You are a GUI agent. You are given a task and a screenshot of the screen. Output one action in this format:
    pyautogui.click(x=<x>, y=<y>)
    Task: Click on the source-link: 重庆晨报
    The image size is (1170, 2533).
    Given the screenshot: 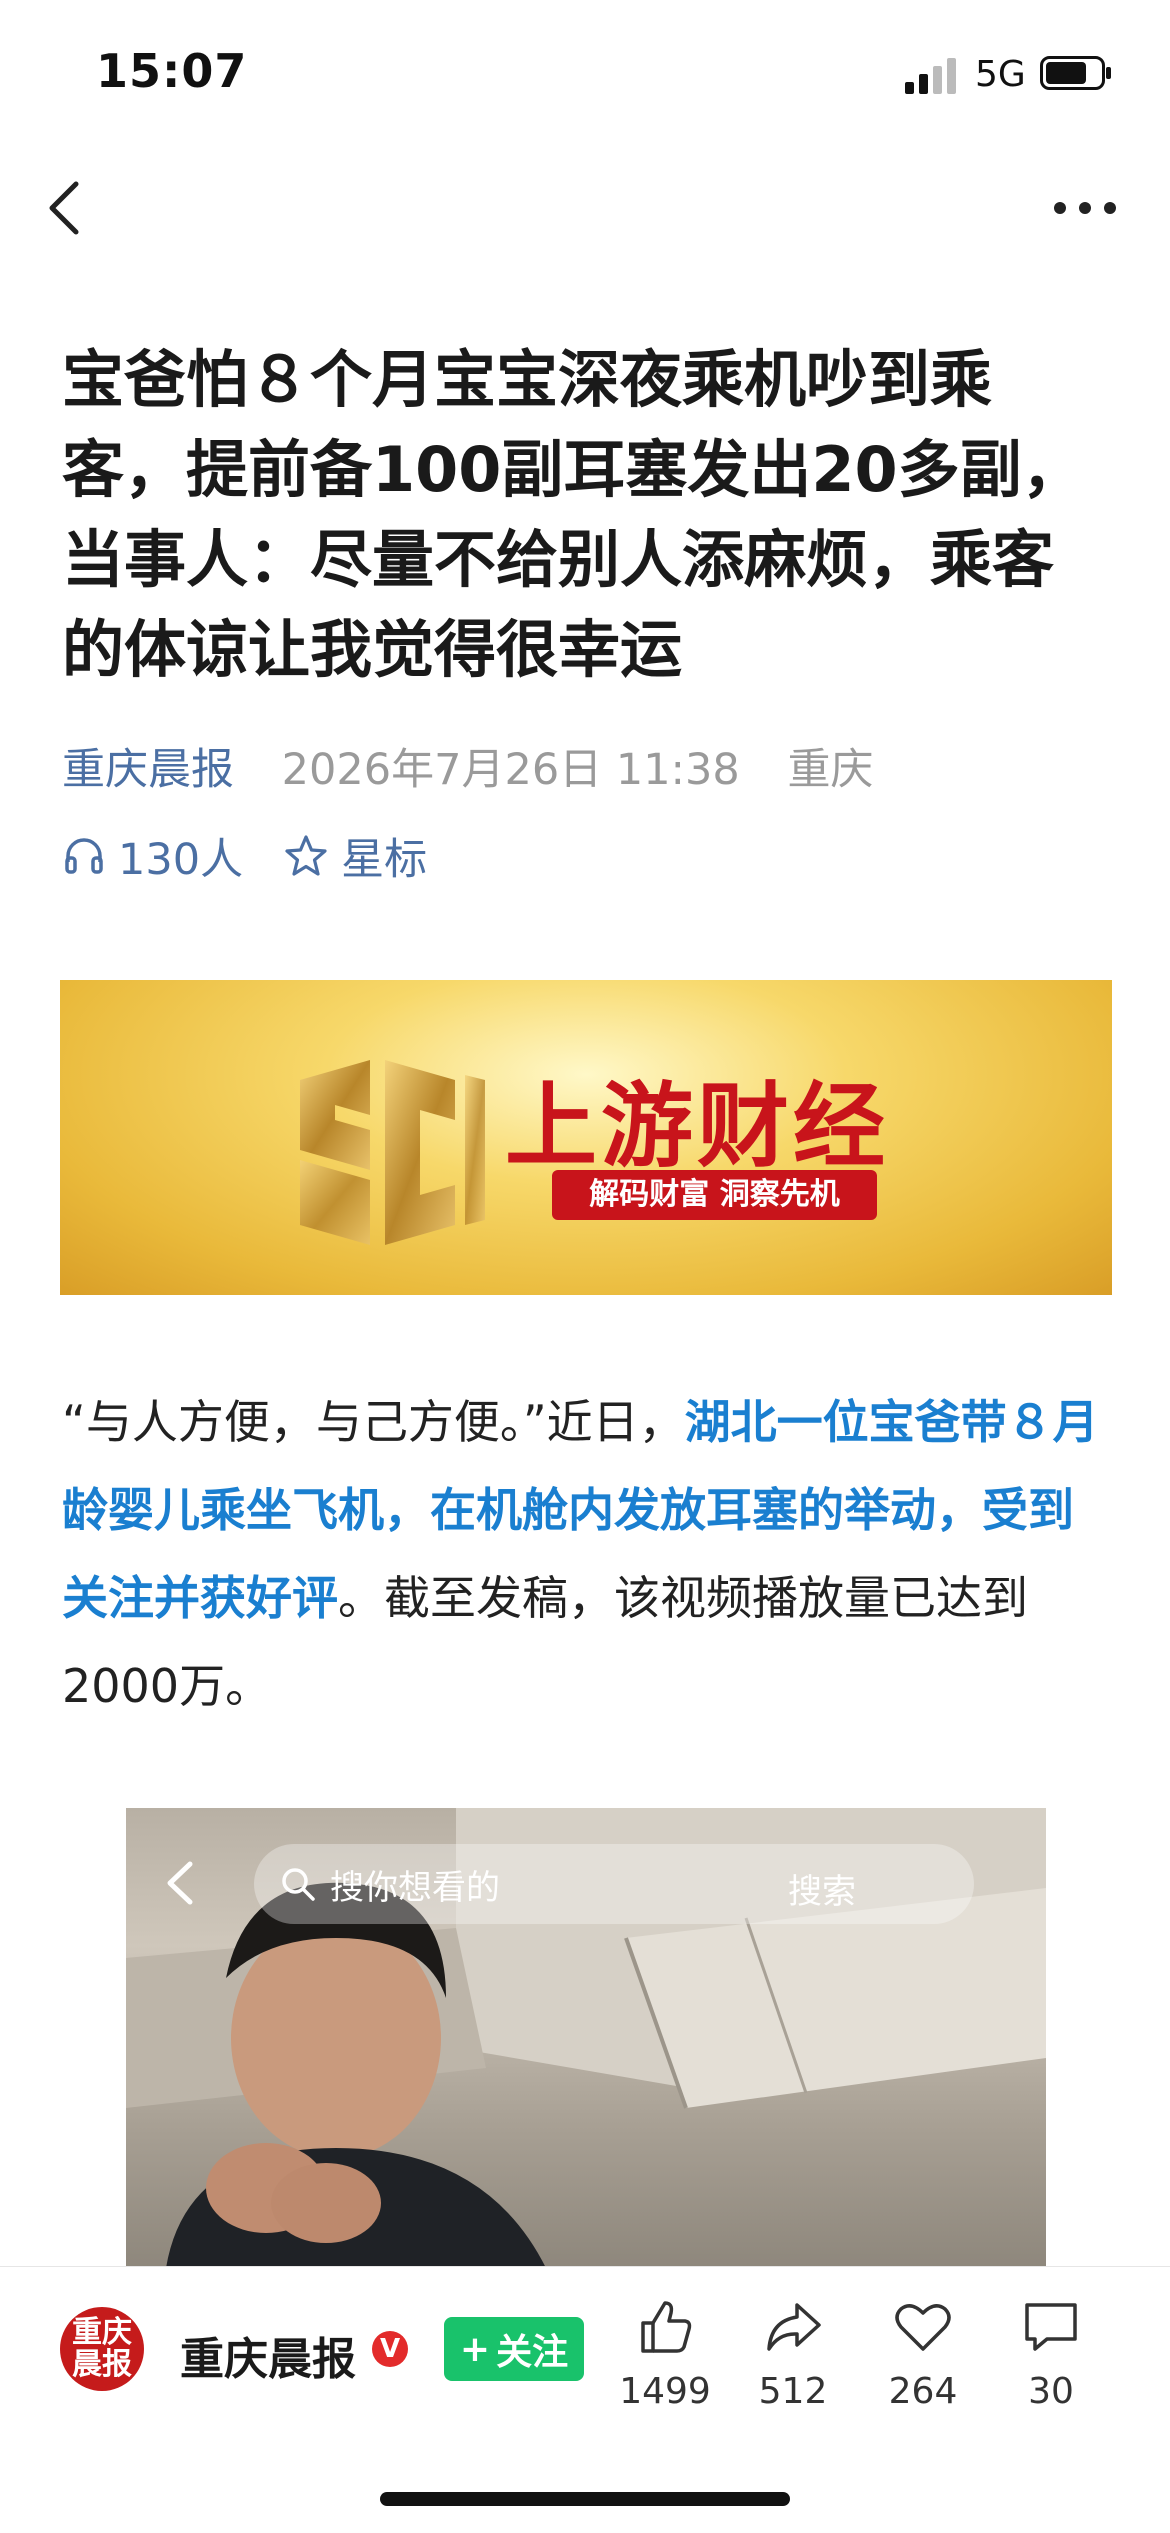 What is the action you would take?
    pyautogui.click(x=148, y=770)
    